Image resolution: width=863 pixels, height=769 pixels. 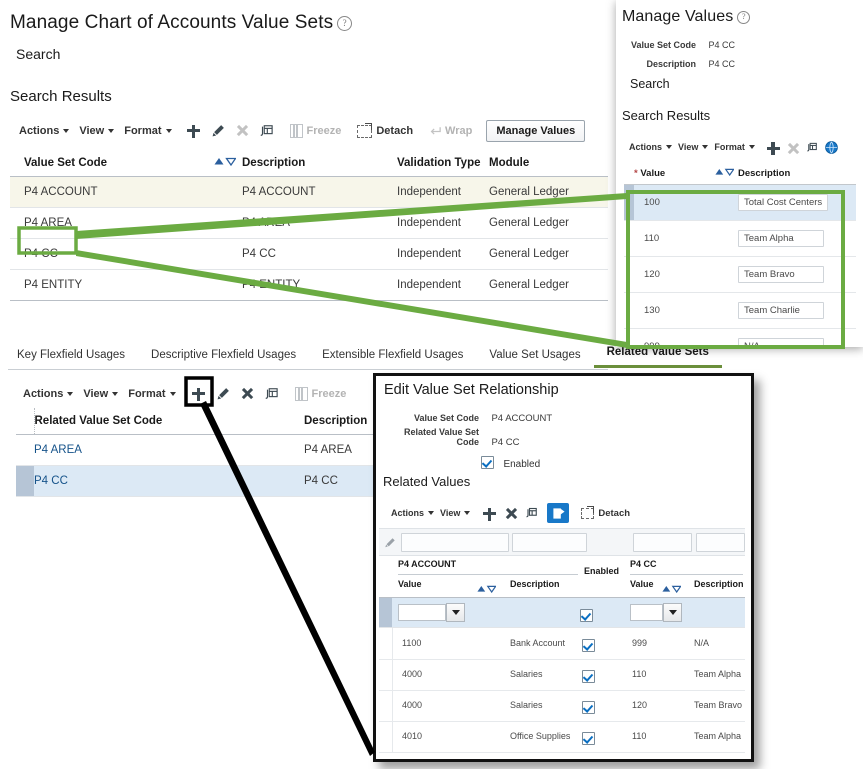 I want to click on table-row: 999 N/A, so click(x=740, y=337).